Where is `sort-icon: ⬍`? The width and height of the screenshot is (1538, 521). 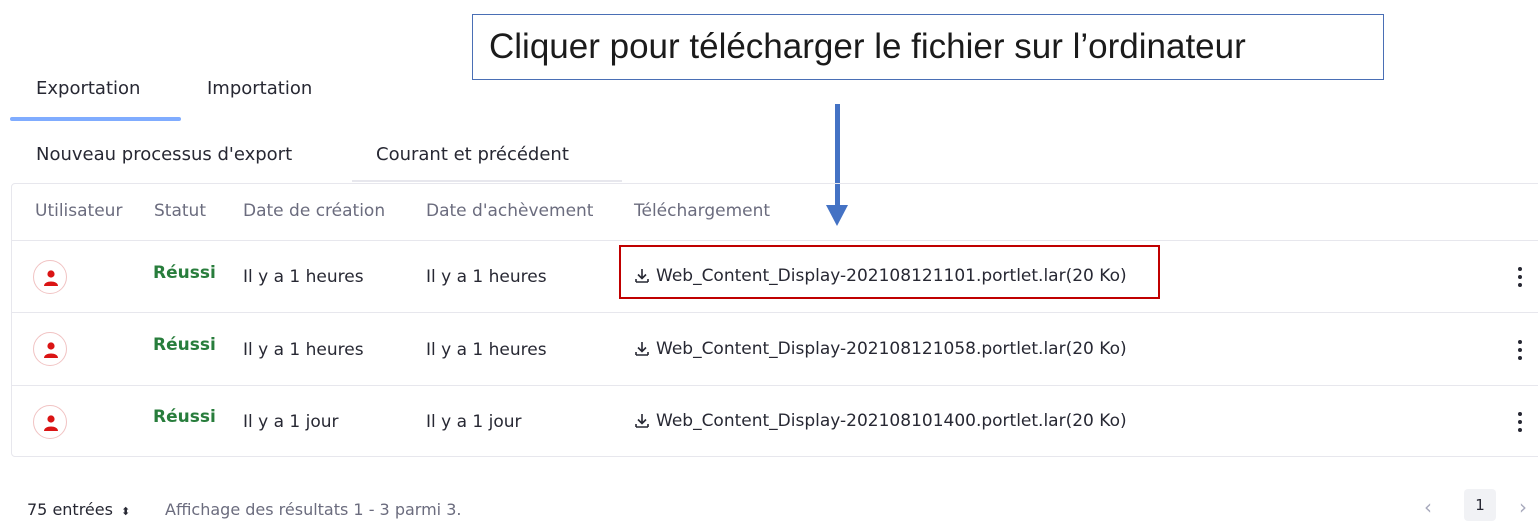 sort-icon: ⬍ is located at coordinates (126, 511).